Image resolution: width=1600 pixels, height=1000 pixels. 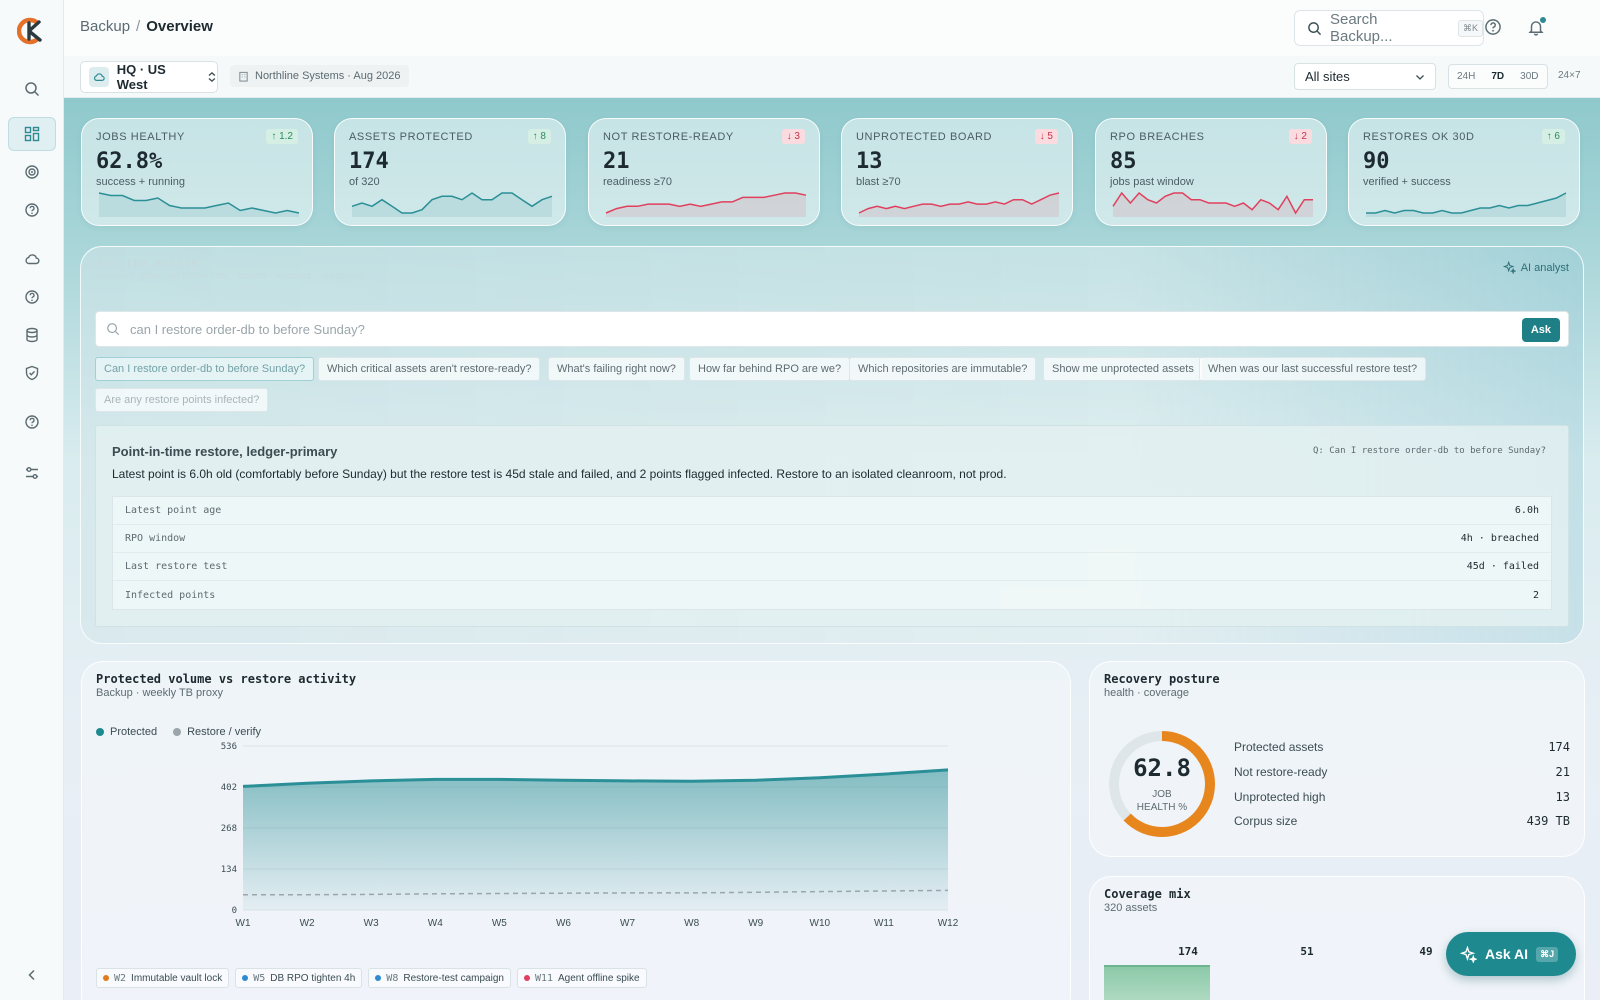 What do you see at coordinates (832, 511) in the screenshot?
I see `fact-row: Latest point age 6.0h` at bounding box center [832, 511].